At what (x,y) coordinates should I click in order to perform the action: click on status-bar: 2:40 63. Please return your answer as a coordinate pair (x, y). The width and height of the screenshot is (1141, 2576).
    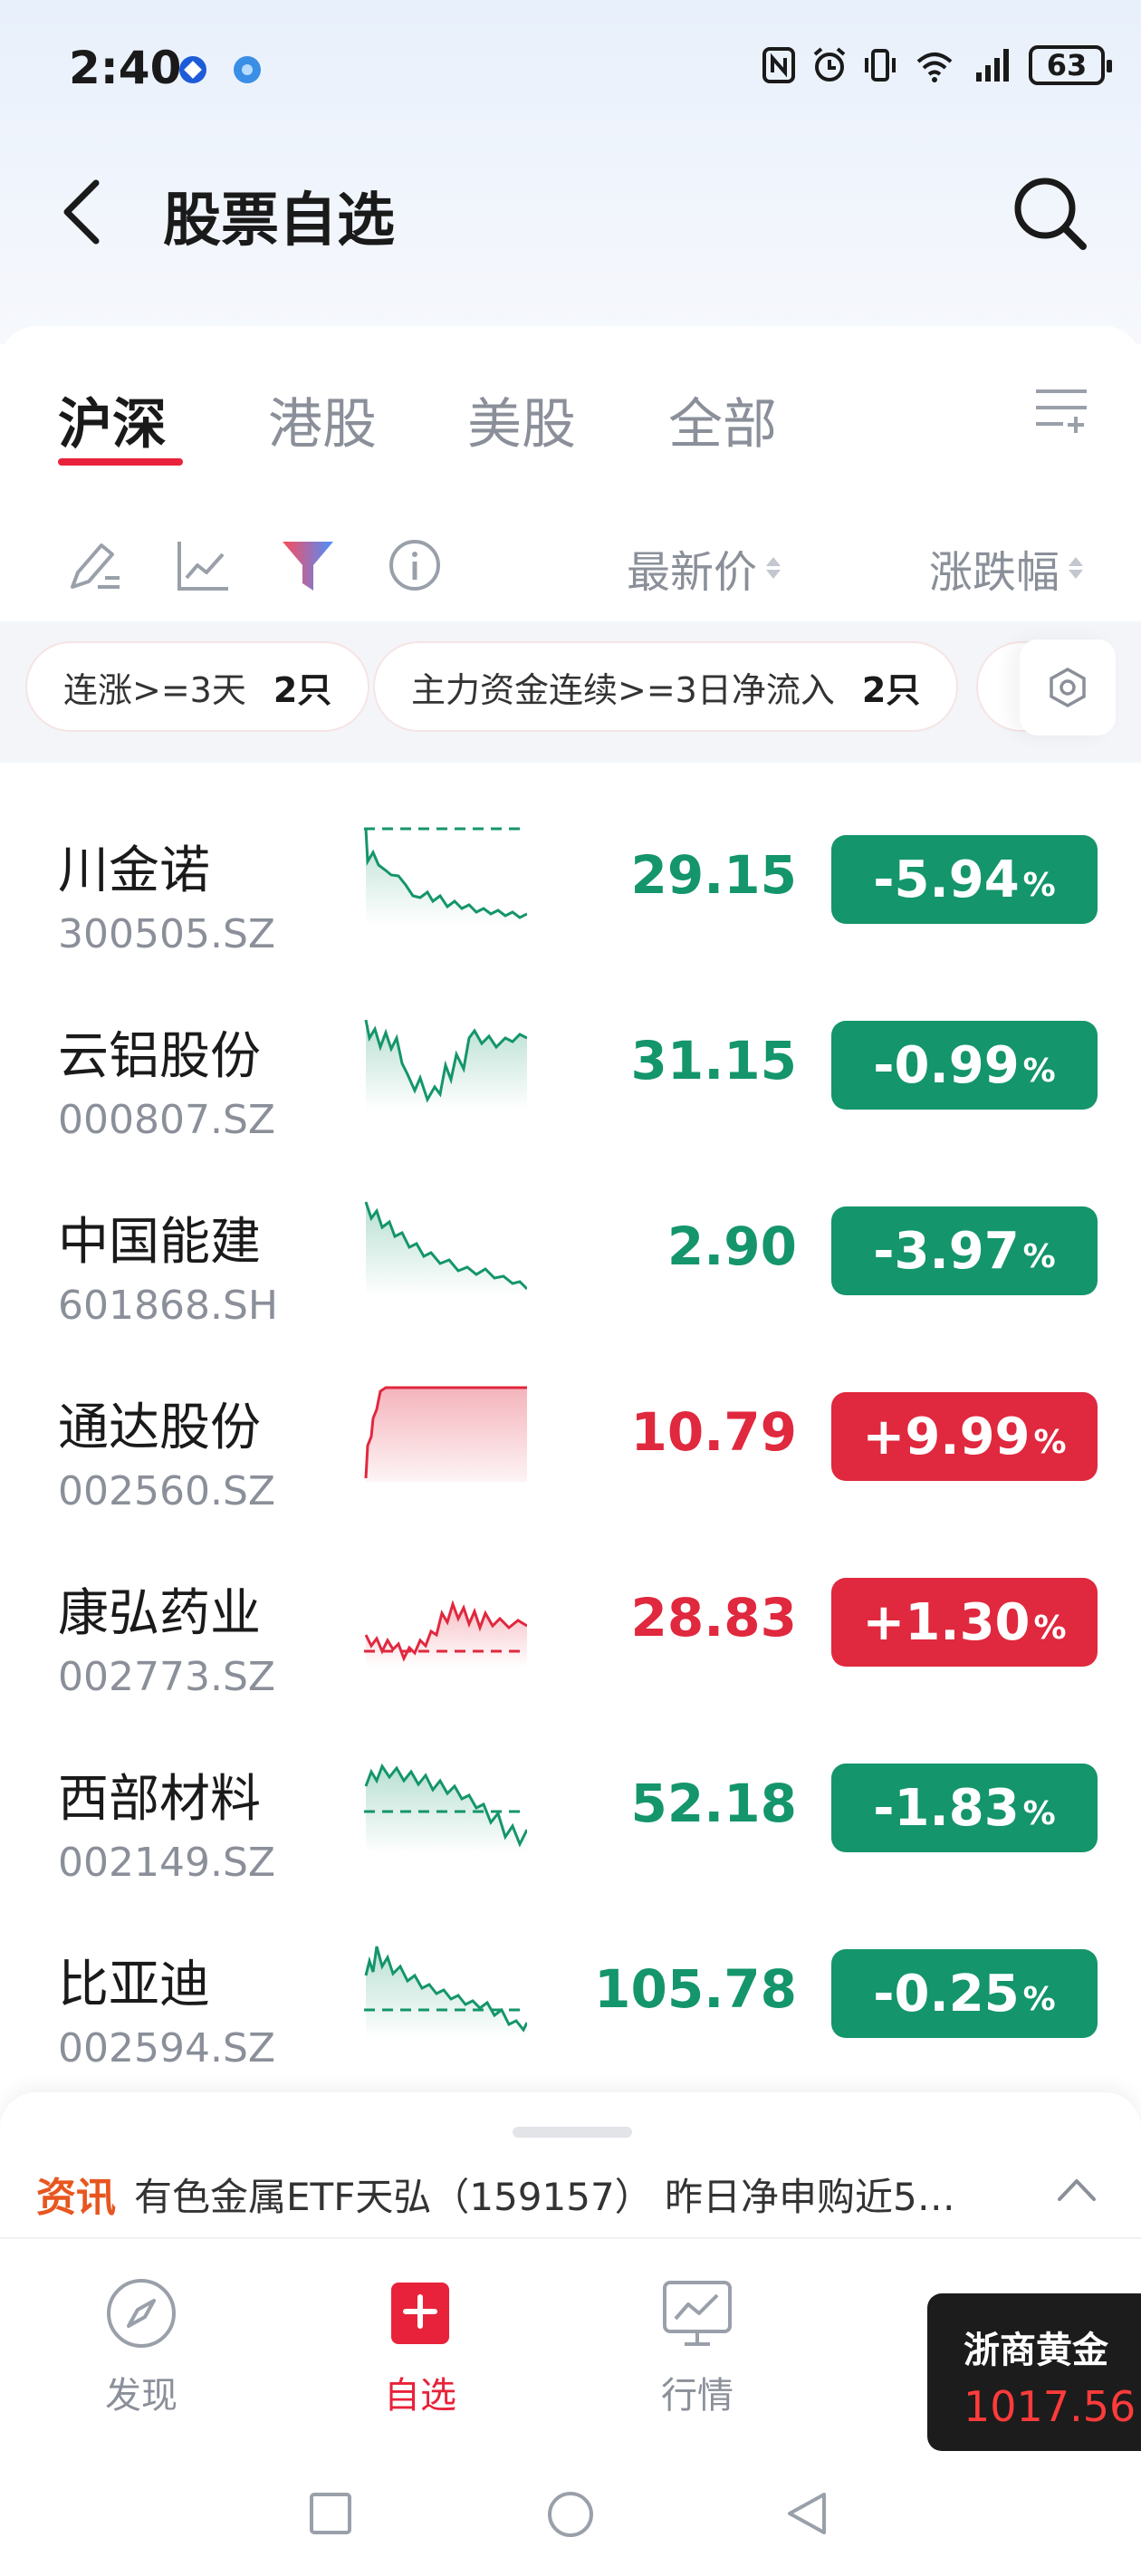
    Looking at the image, I should click on (570, 68).